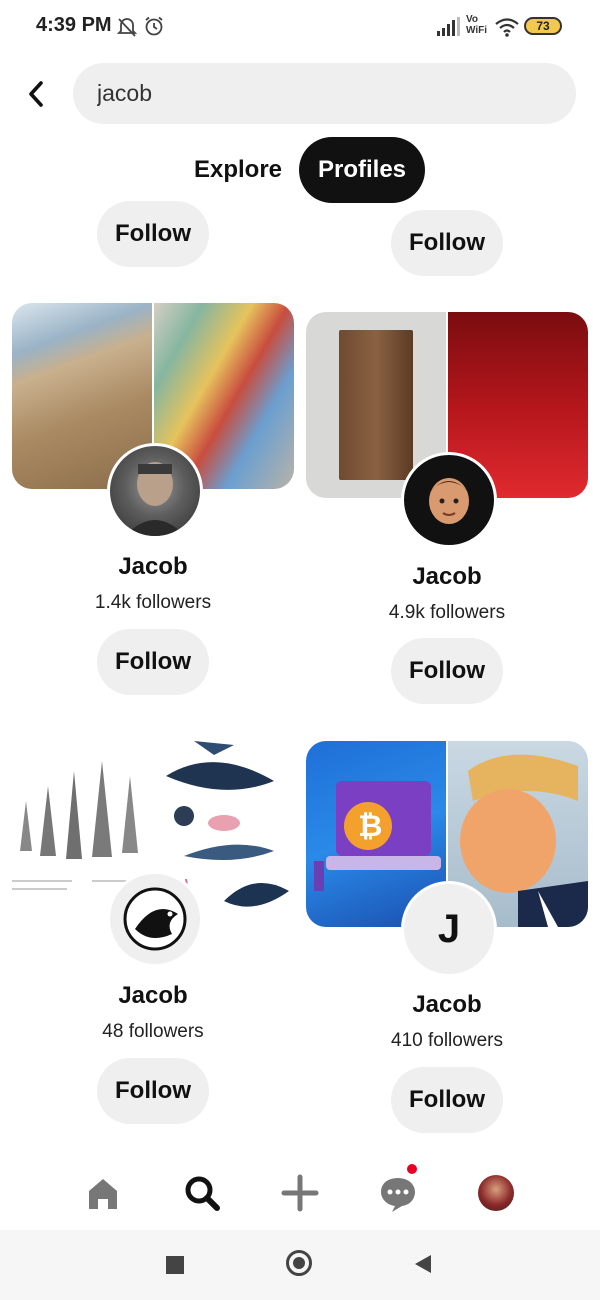  I want to click on nav-messages-button, so click(398, 1191).